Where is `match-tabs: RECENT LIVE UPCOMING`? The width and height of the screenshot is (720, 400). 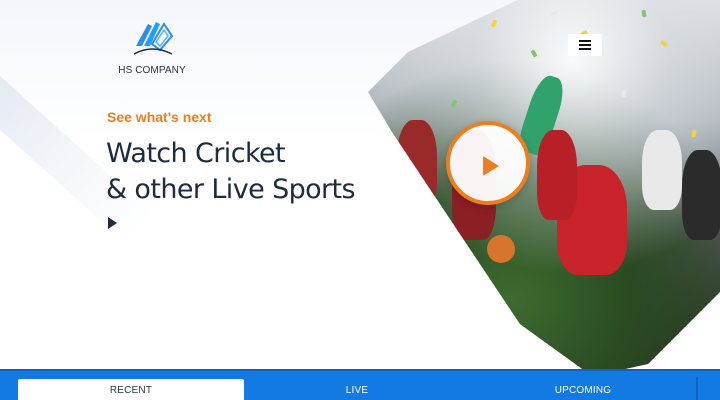
match-tabs: RECENT LIVE UPCOMING is located at coordinates (360, 384).